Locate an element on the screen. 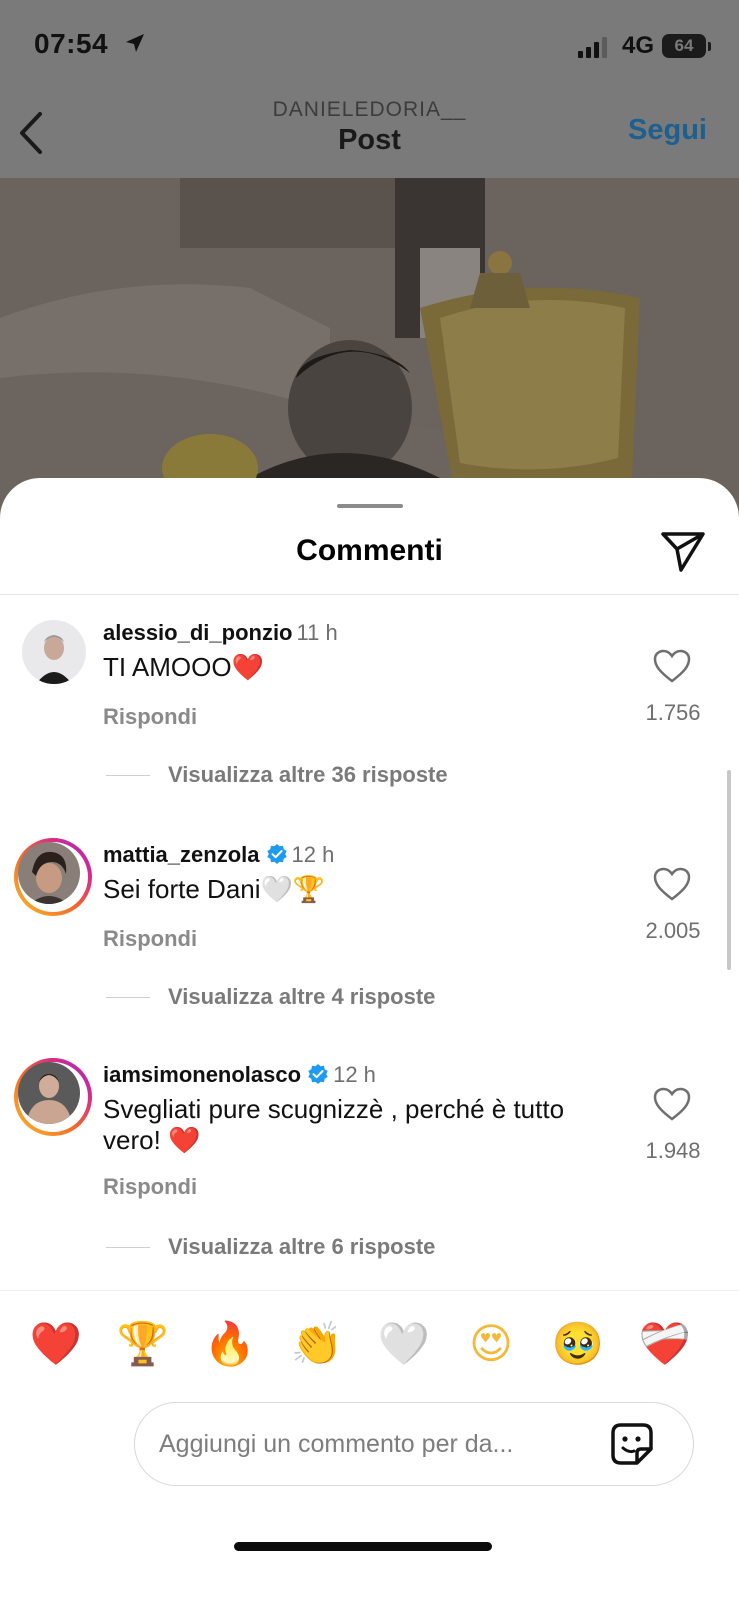  cellular-signal-icon is located at coordinates (592, 47).